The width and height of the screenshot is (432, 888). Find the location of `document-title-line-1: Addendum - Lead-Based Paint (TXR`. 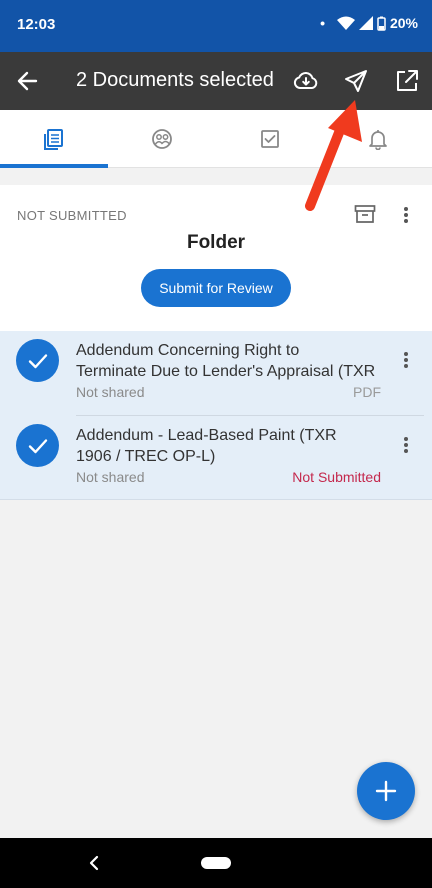

document-title-line-1: Addendum - Lead-Based Paint (TXR is located at coordinates (206, 435).